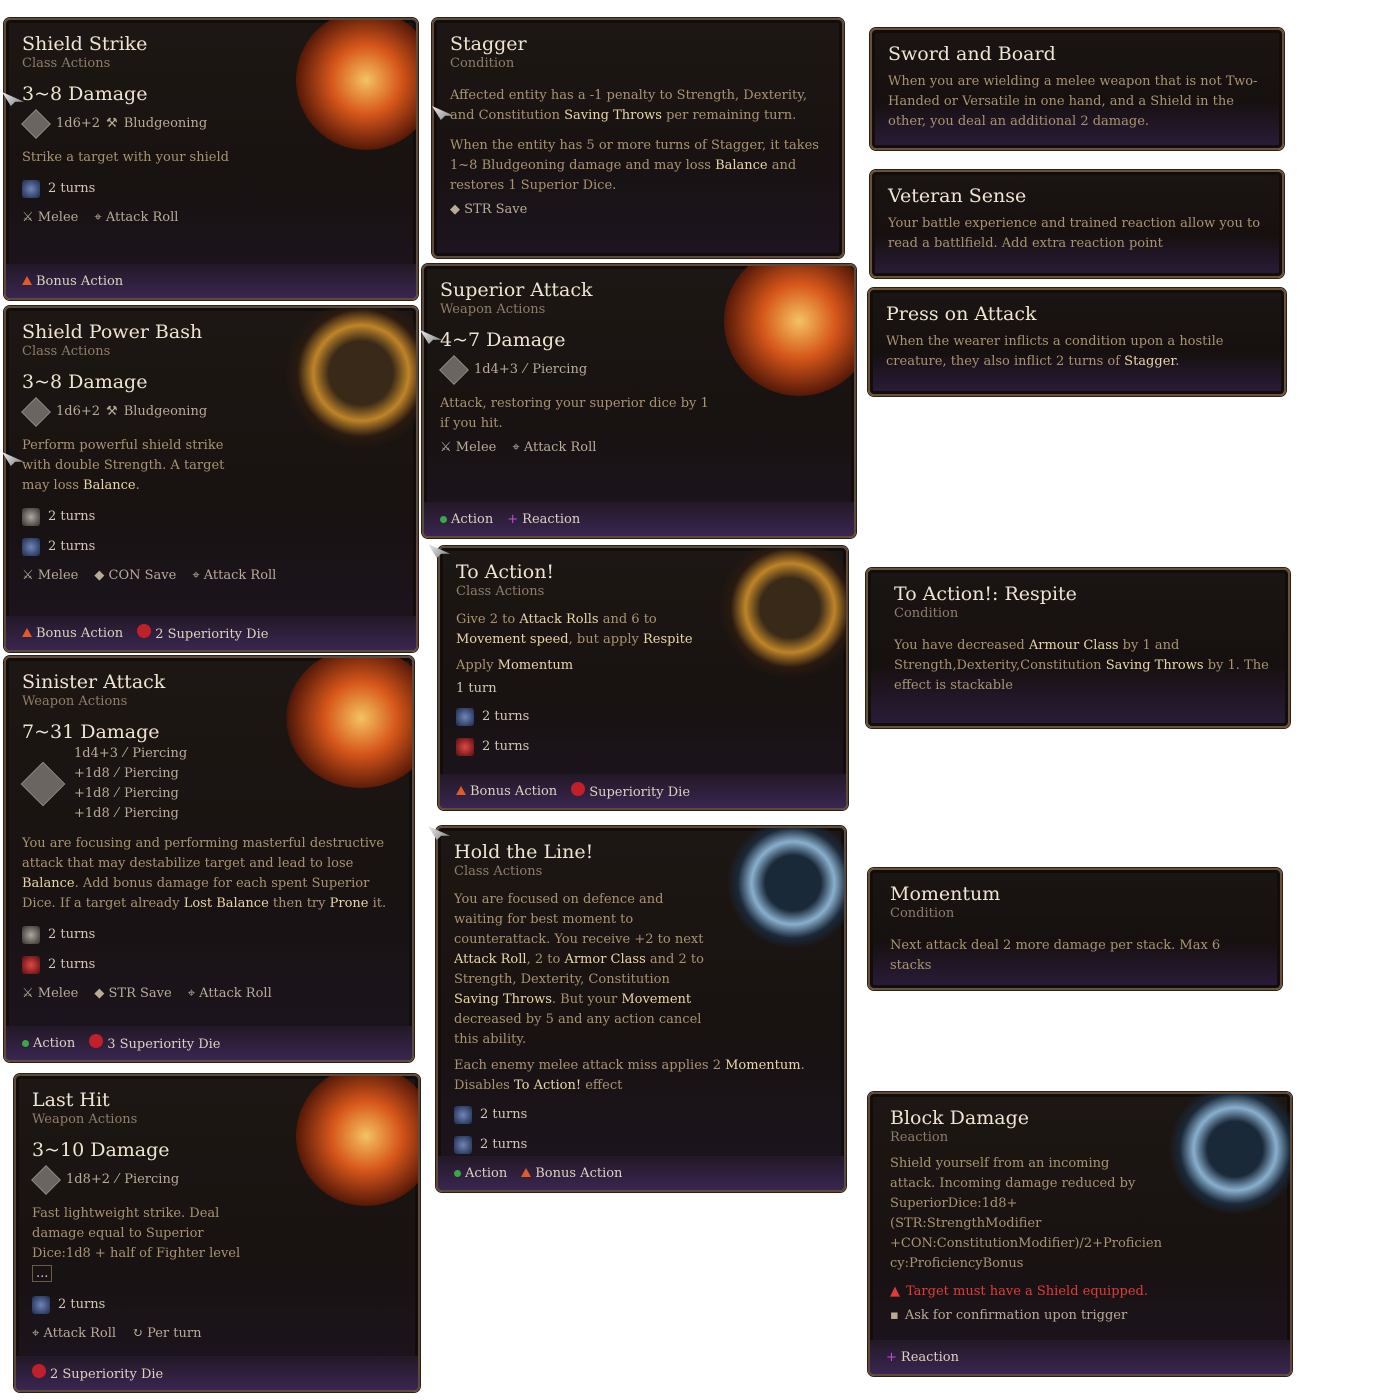 This screenshot has width=1400, height=1400. I want to click on multi-dice-icon, so click(43, 784).